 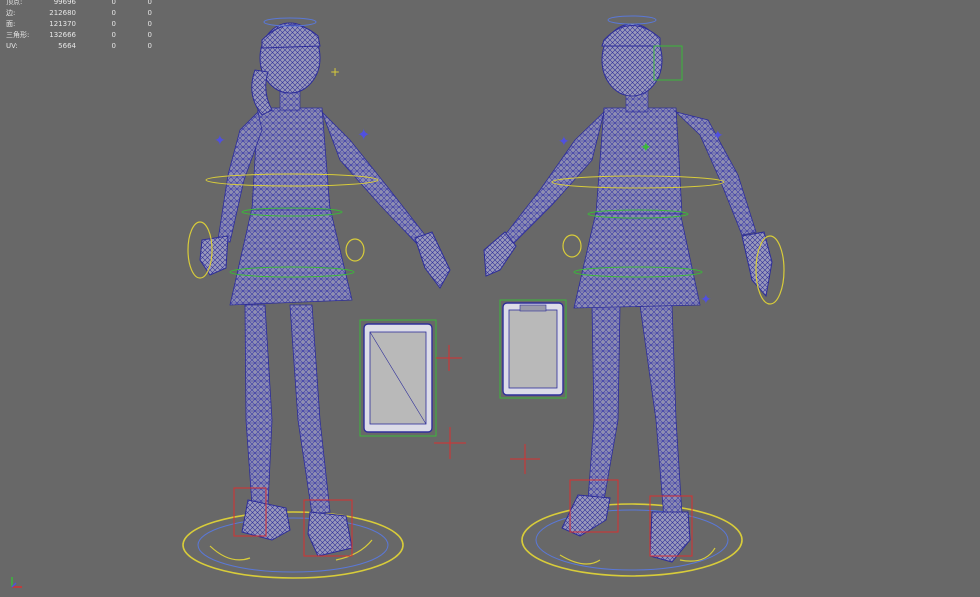 What do you see at coordinates (11, 24) in the screenshot?
I see `hud-label: 面:` at bounding box center [11, 24].